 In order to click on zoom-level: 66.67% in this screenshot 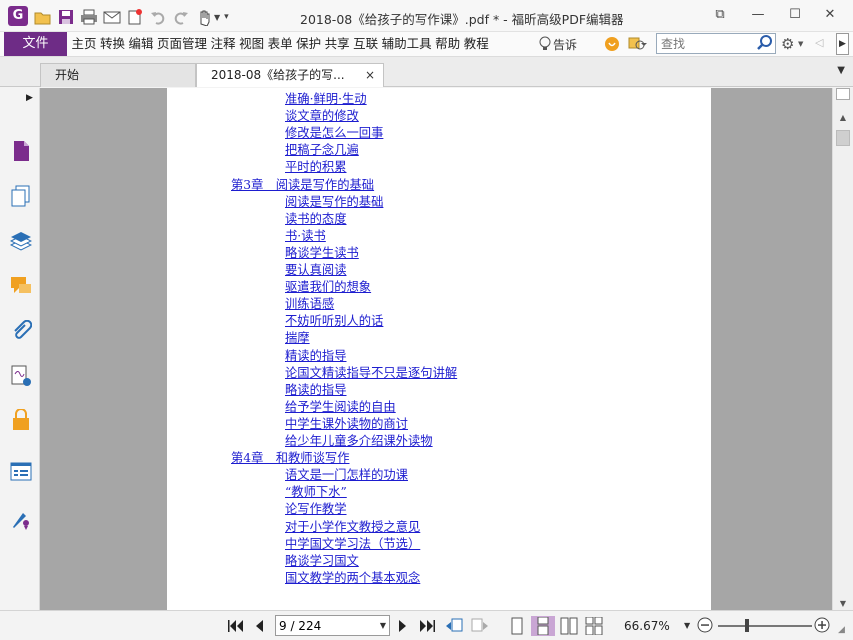, I will do `click(647, 626)`.